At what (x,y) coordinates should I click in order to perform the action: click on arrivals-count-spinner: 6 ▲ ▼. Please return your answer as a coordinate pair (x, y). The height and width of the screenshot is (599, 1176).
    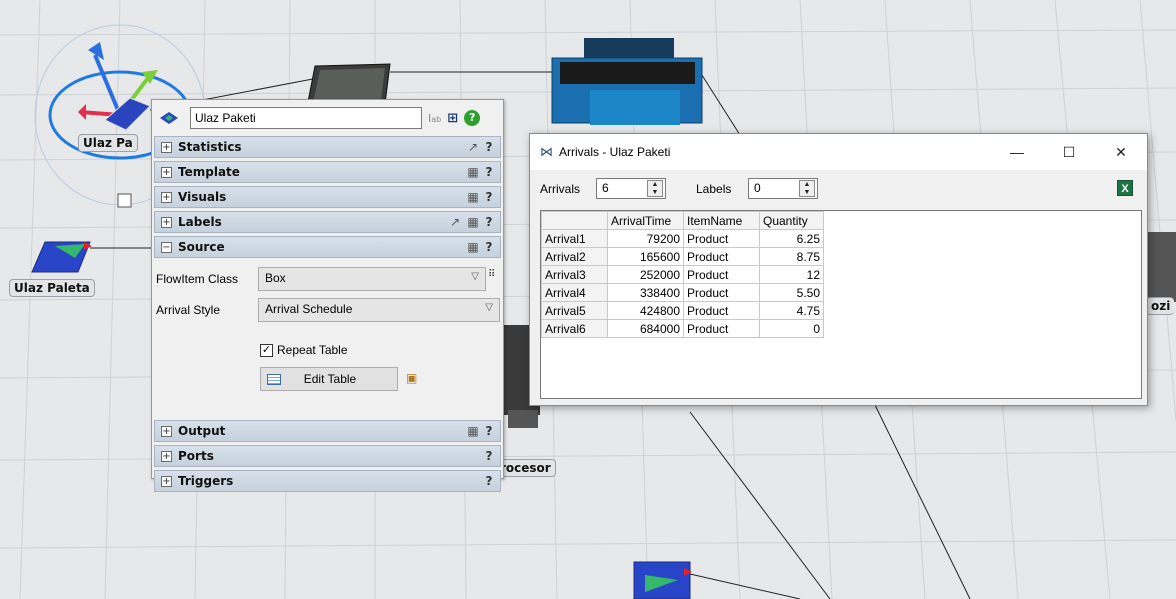
    Looking at the image, I should click on (631, 188).